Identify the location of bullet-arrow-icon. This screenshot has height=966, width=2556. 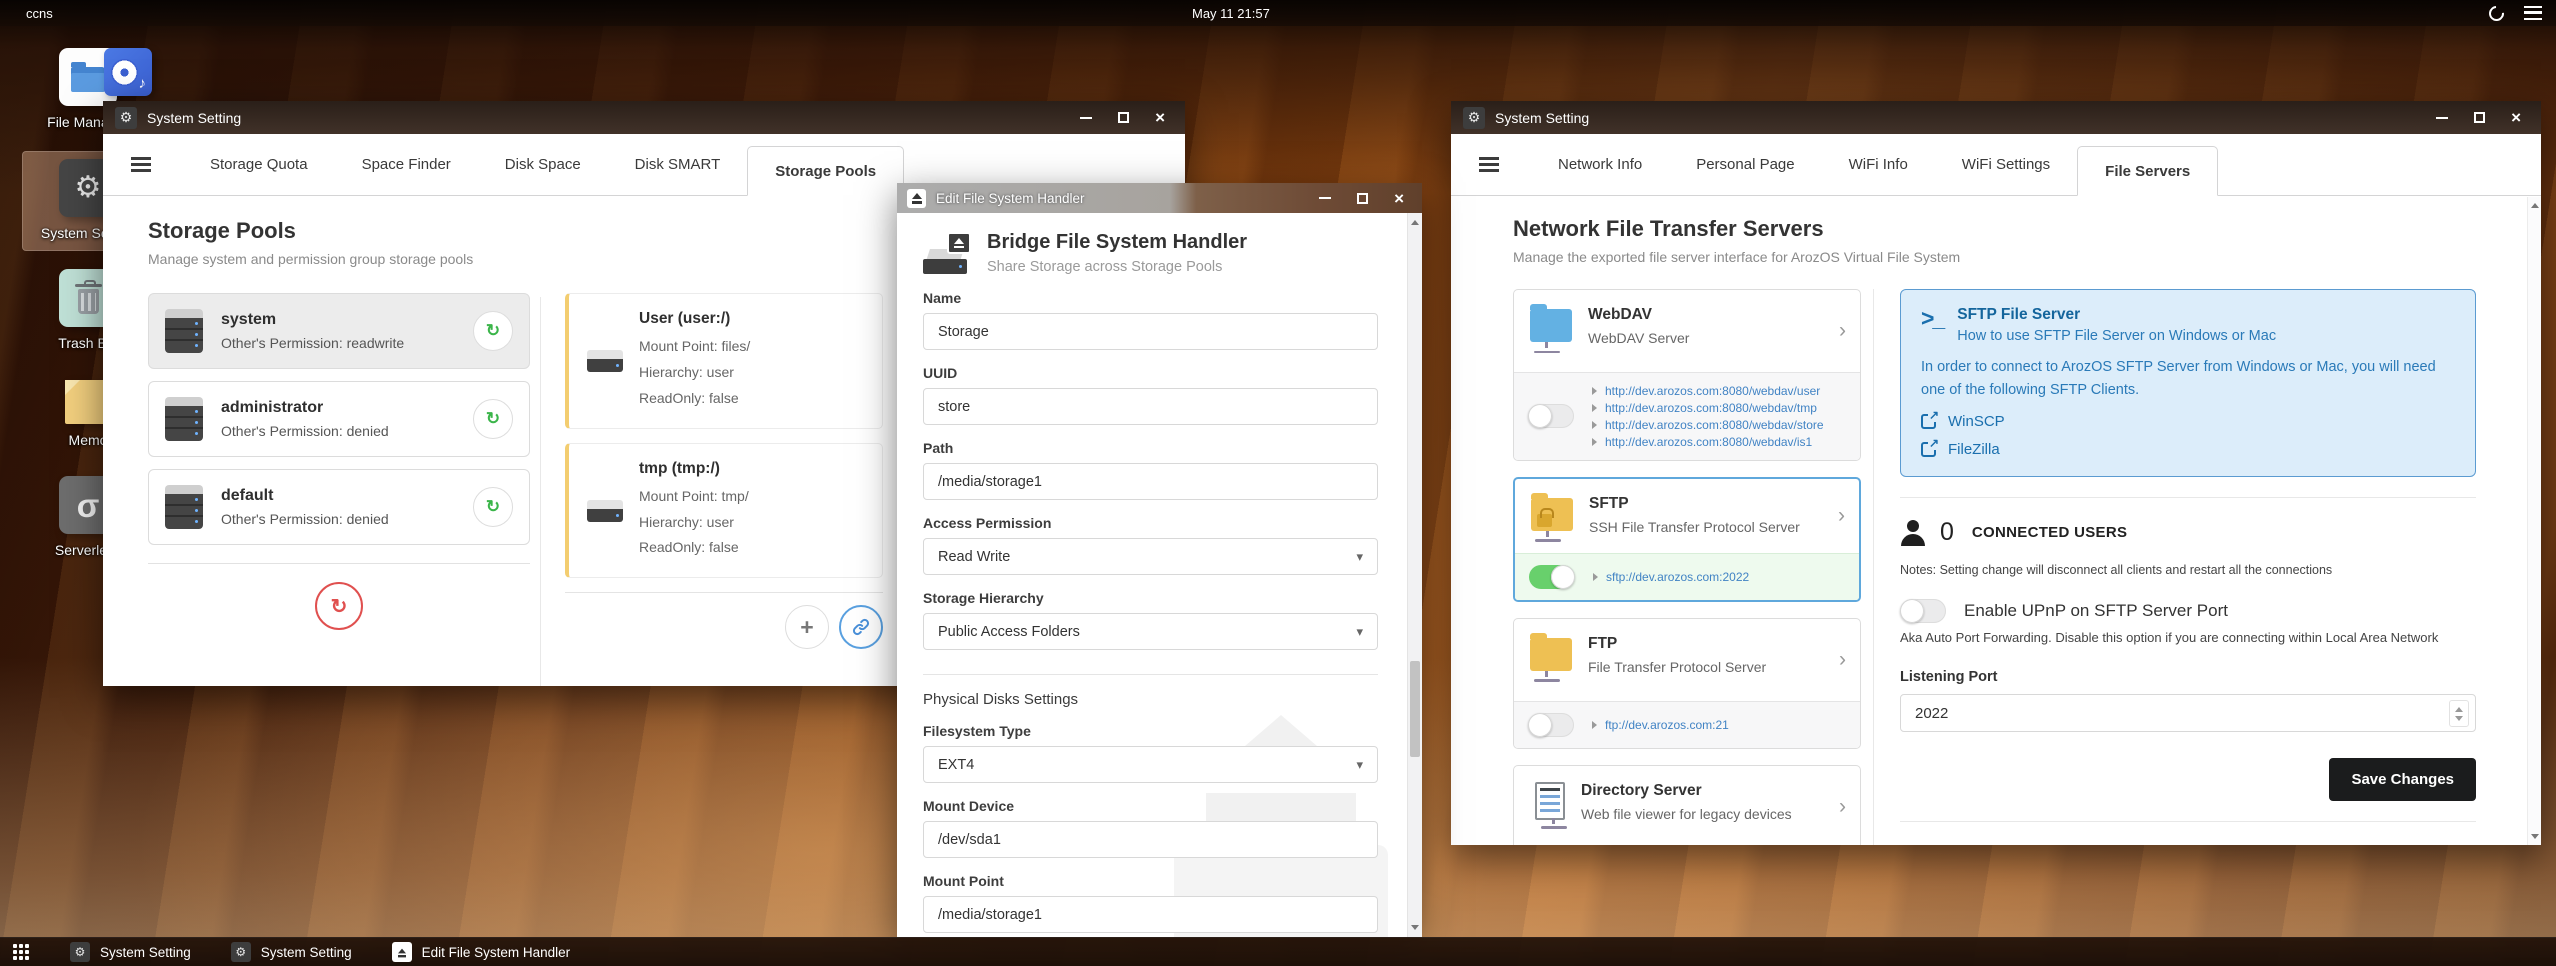
(1595, 576).